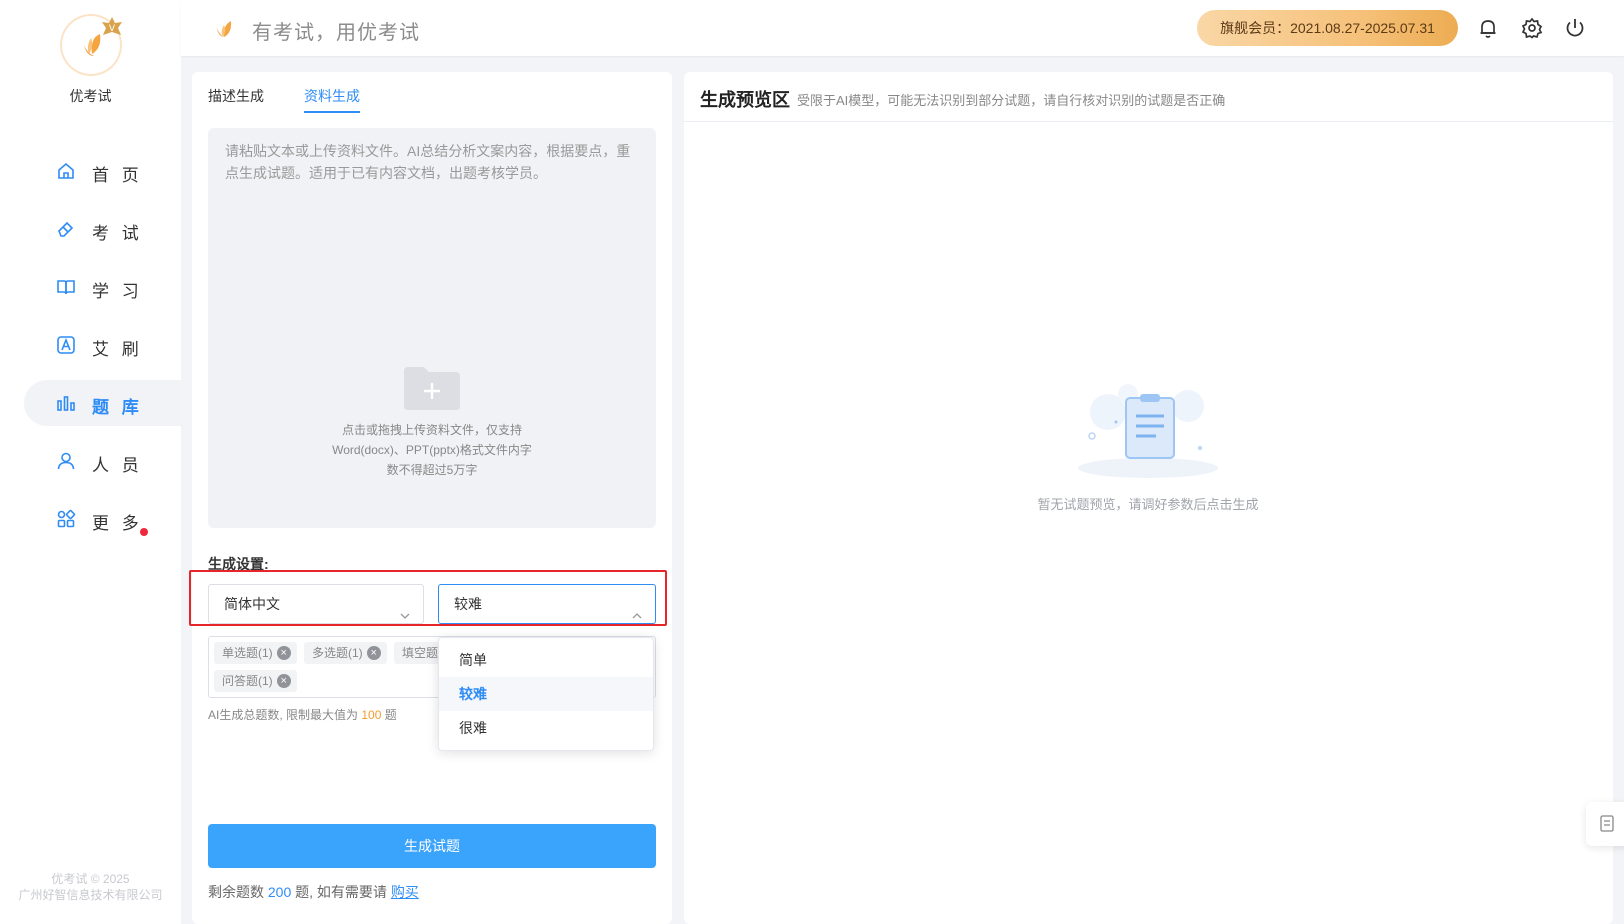 The height and width of the screenshot is (924, 1624). I want to click on sidebar-item-home: 首 页, so click(90, 171).